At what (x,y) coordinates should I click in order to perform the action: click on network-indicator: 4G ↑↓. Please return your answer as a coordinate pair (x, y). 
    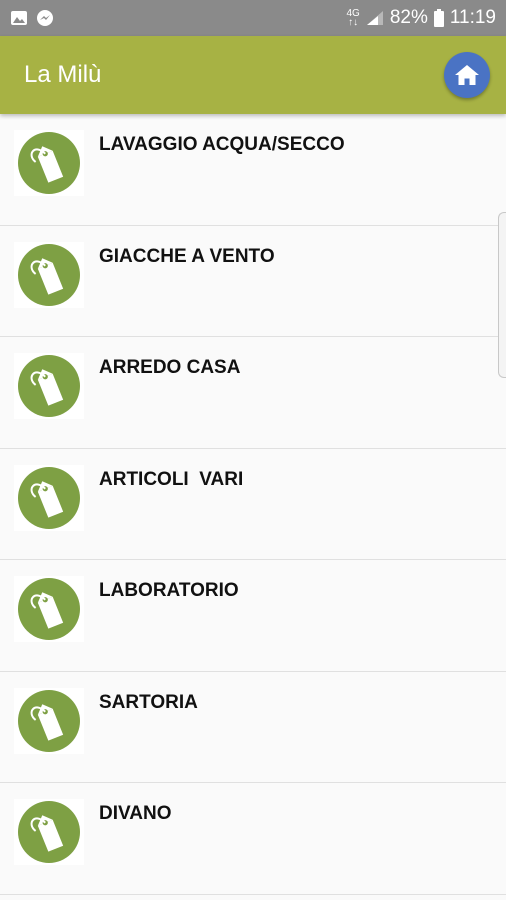
    Looking at the image, I should click on (352, 18).